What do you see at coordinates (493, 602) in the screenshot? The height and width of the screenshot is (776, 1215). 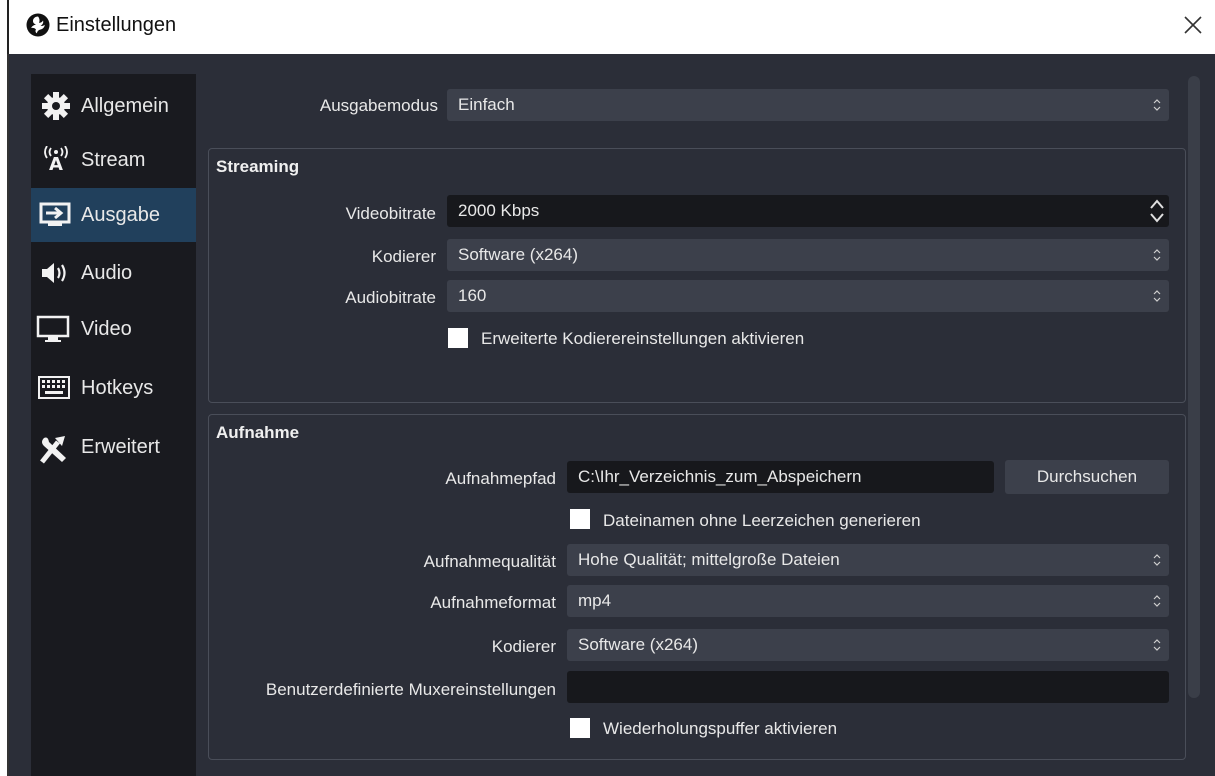 I see `recording-format-label: Aufnahmeformat` at bounding box center [493, 602].